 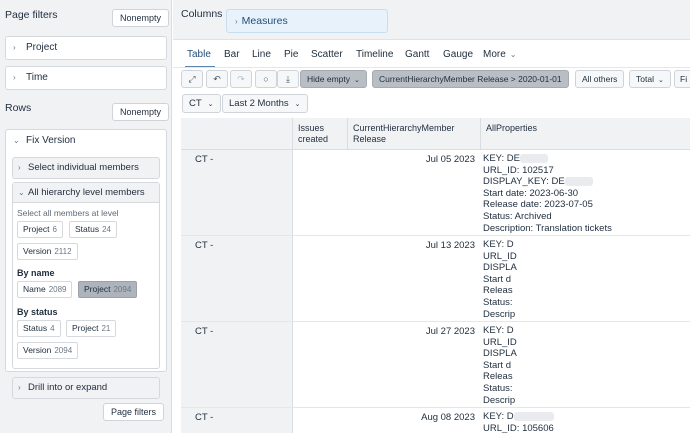 I want to click on chip-count: 4, so click(x=52, y=328).